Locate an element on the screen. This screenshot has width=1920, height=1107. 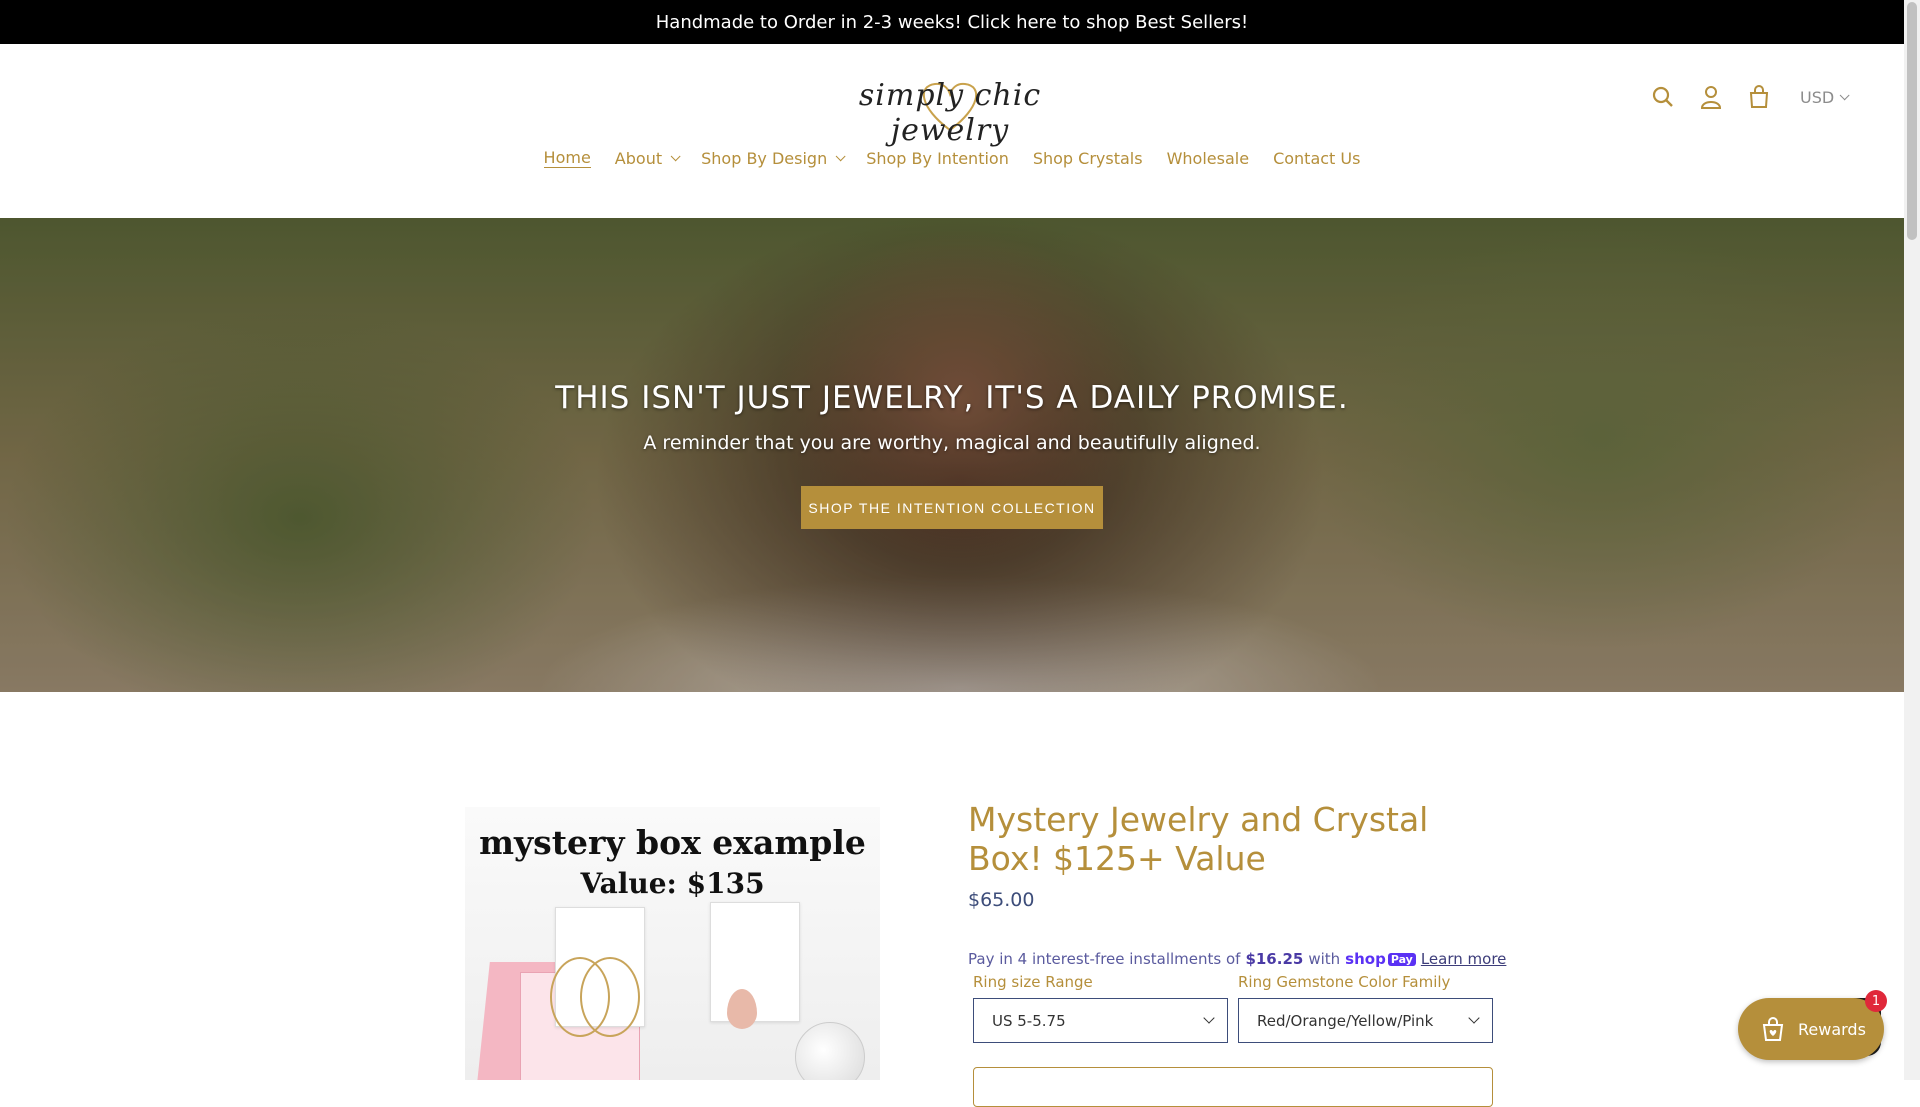
nav-item-label: Home is located at coordinates (567, 158).